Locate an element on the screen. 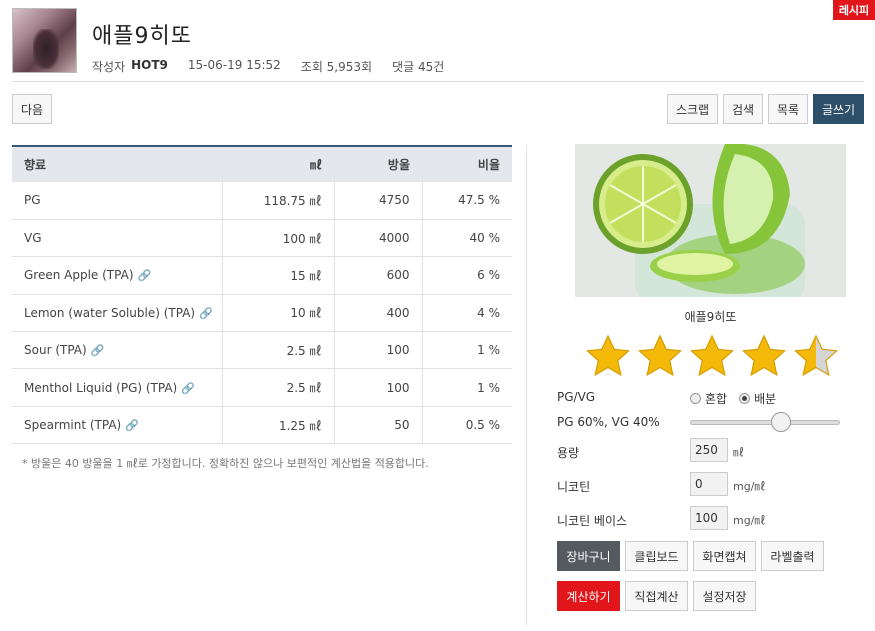 The image size is (875, 631). list-button: 목록 is located at coordinates (788, 109).